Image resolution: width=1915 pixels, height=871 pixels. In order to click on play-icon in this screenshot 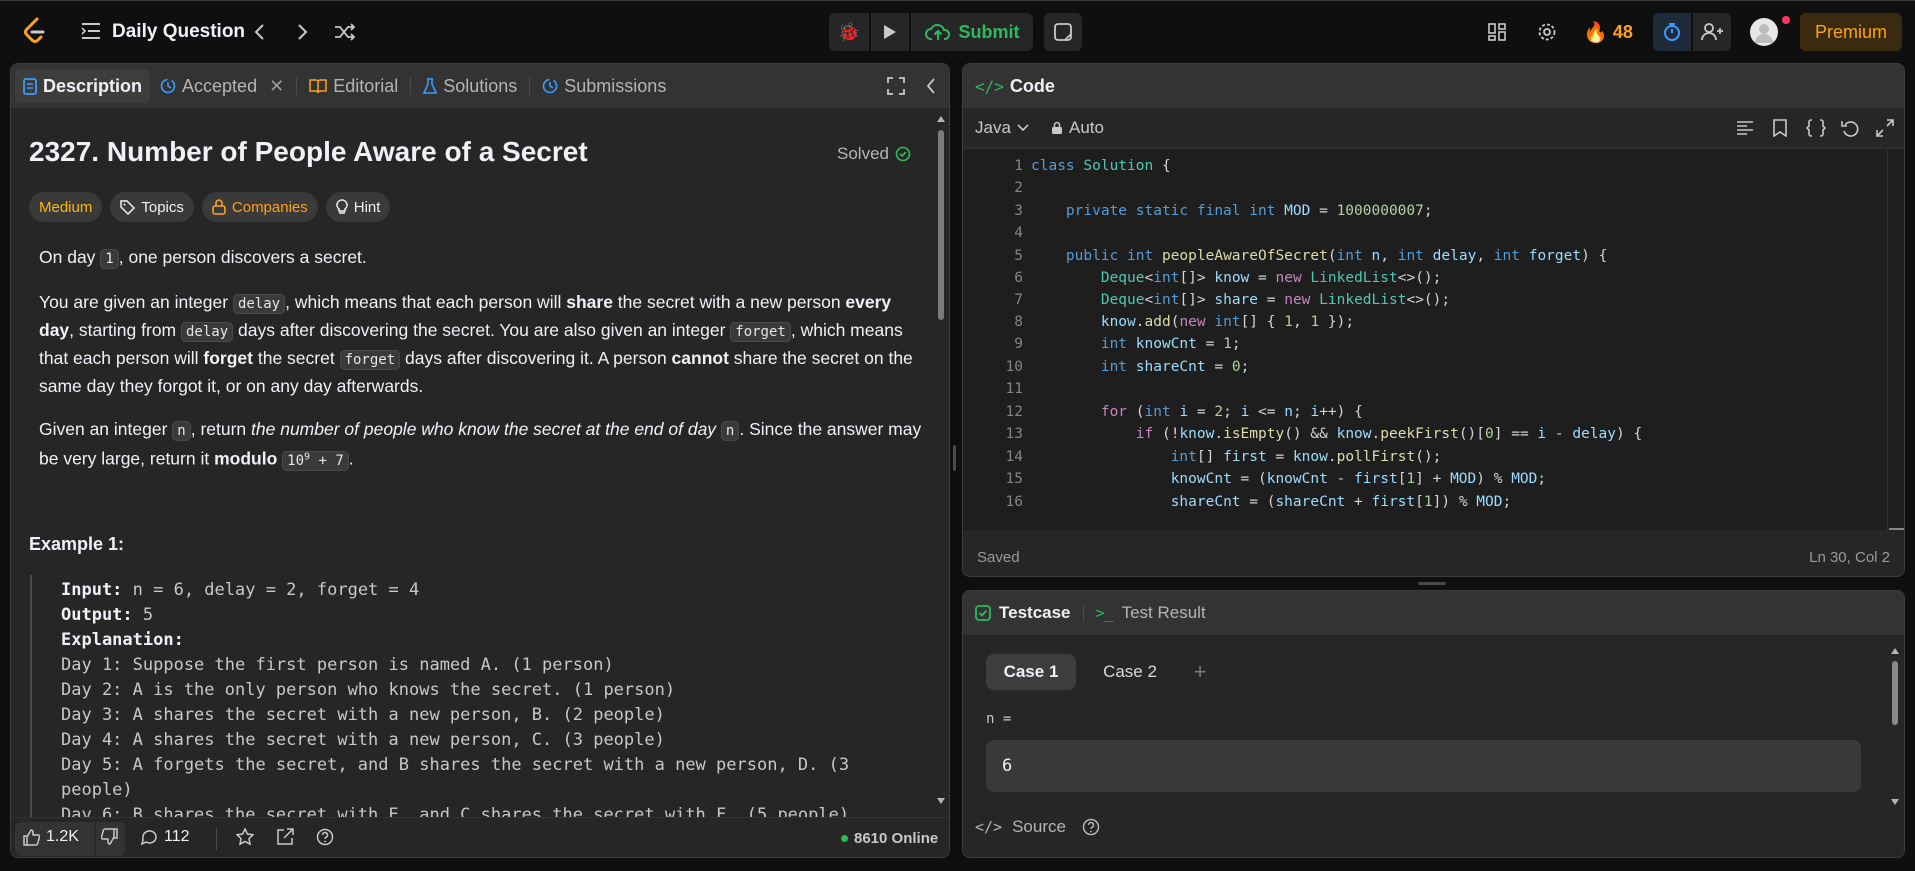, I will do `click(890, 32)`.